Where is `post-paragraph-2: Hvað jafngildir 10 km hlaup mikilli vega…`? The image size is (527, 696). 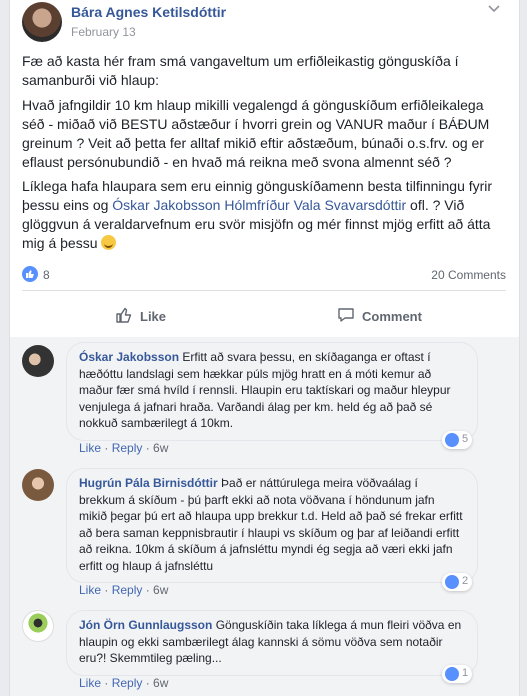 post-paragraph-2: Hvað jafngildir 10 km hlaup mikilli vega… is located at coordinates (256, 133).